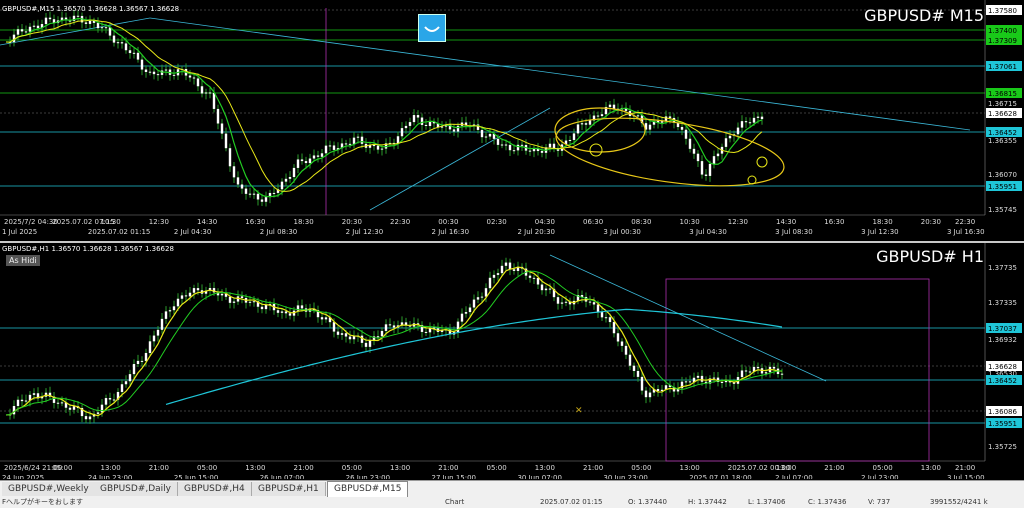 The width and height of the screenshot is (1024, 508). What do you see at coordinates (794, 232) in the screenshot?
I see `date-label: 3 Jul 08:30` at bounding box center [794, 232].